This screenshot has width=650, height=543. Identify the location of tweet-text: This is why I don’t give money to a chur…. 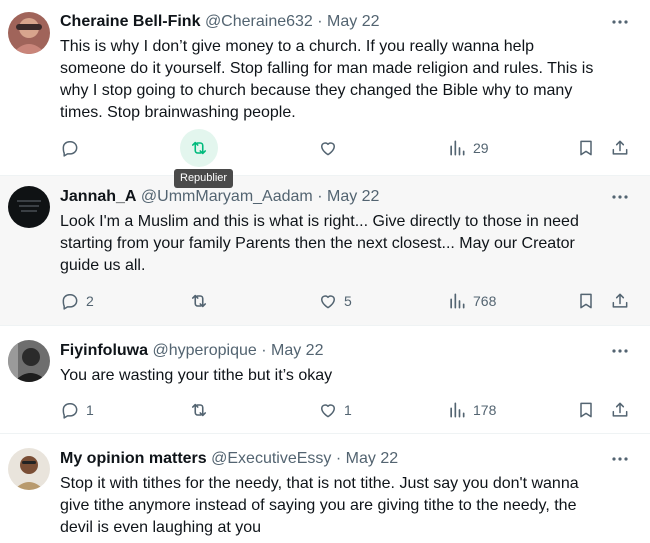
(345, 80).